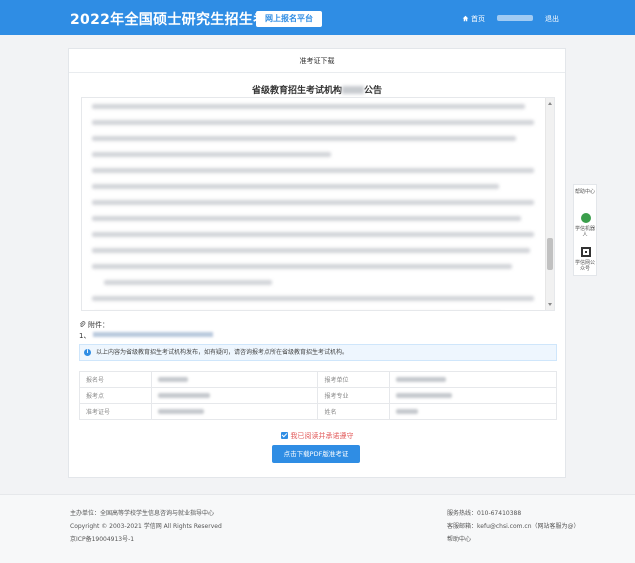 This screenshot has height=563, width=635. I want to click on agreement-row: 我已阅读并承诺遵守, so click(317, 436).